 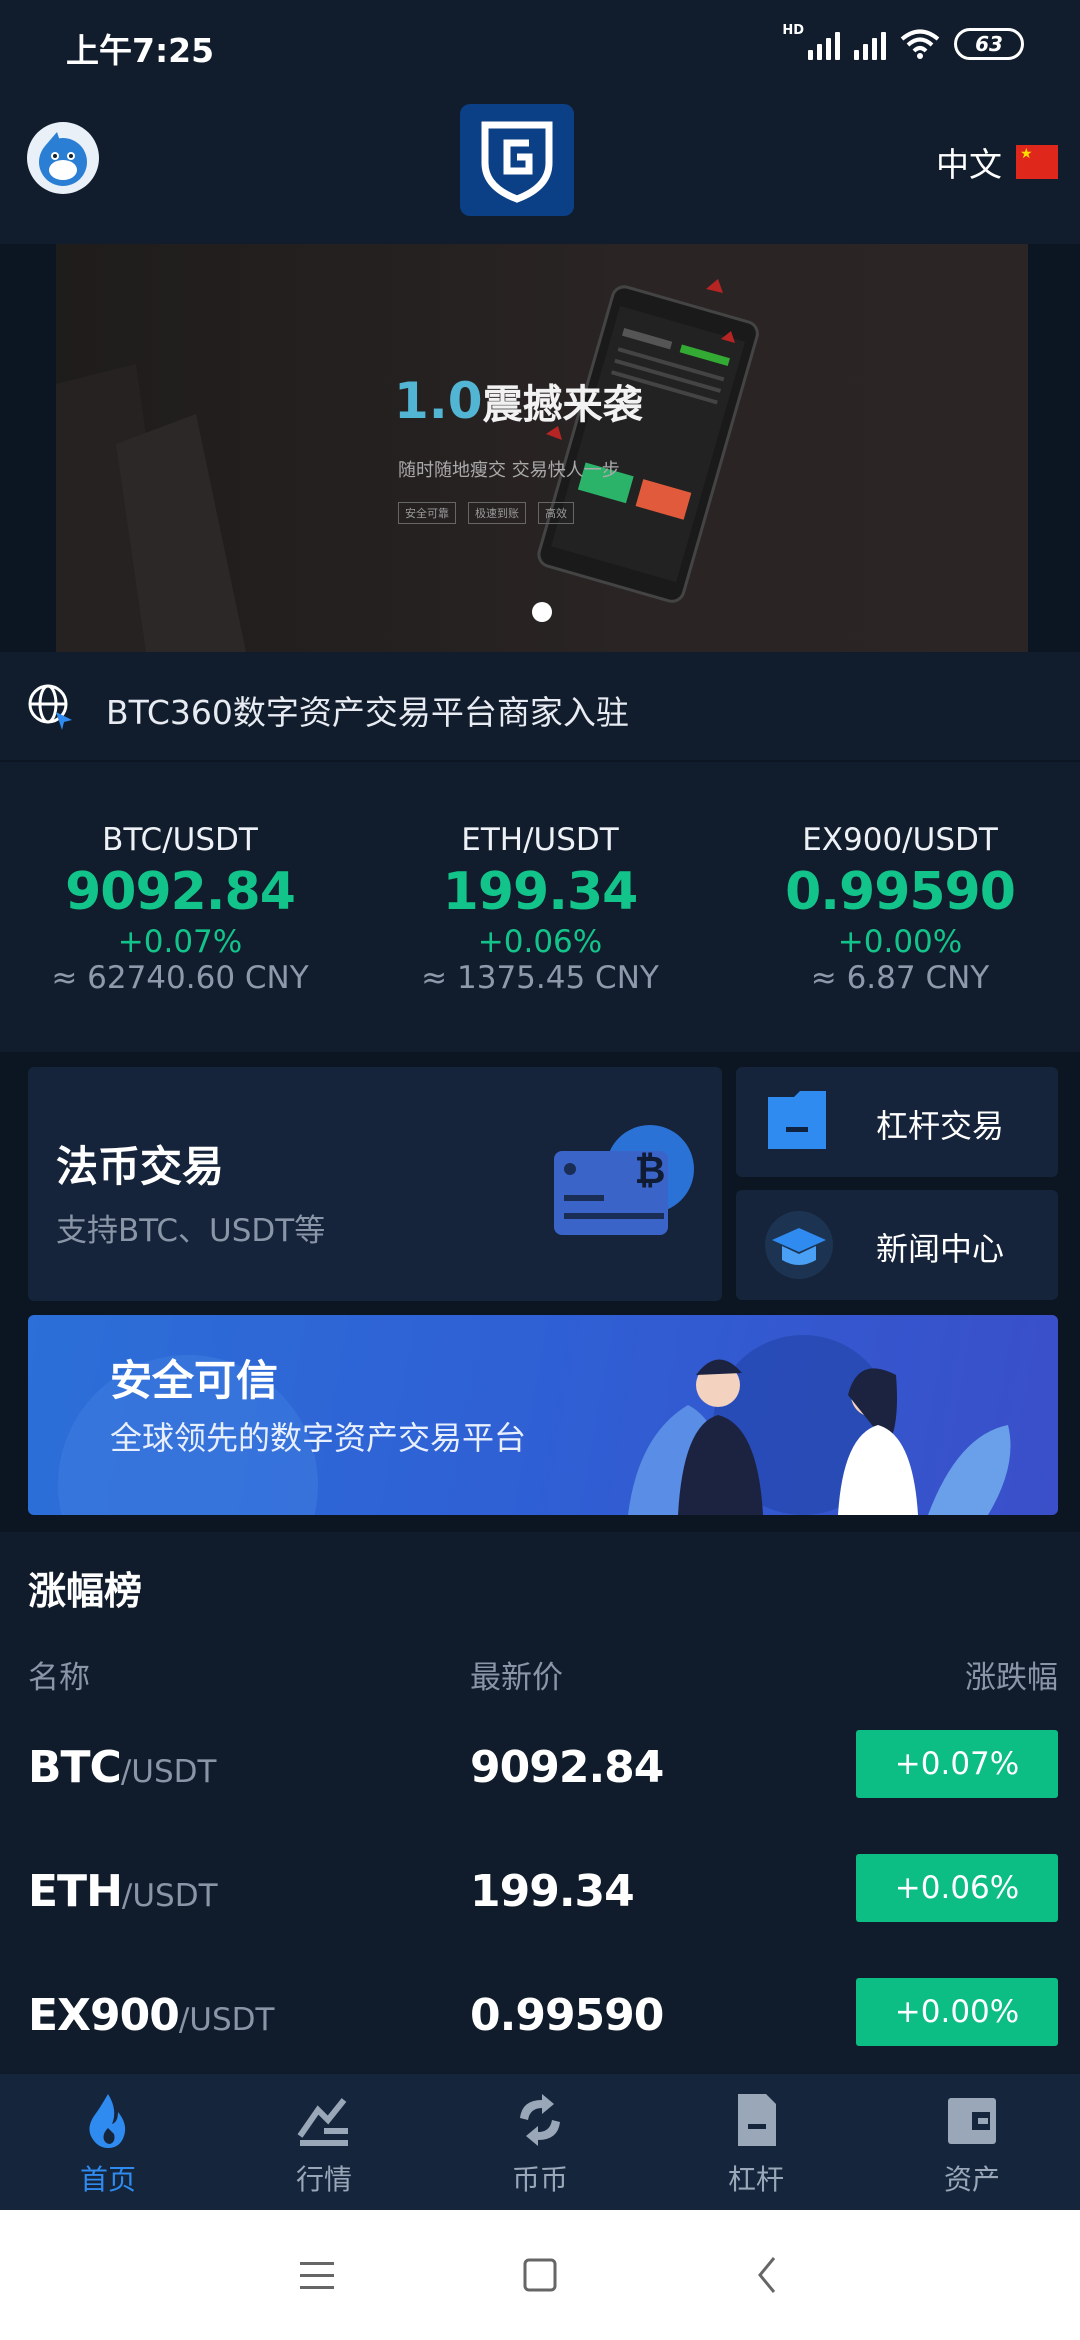 What do you see at coordinates (191, 1231) in the screenshot?
I see `fiat-subtitle: 支持BTC、USDT等` at bounding box center [191, 1231].